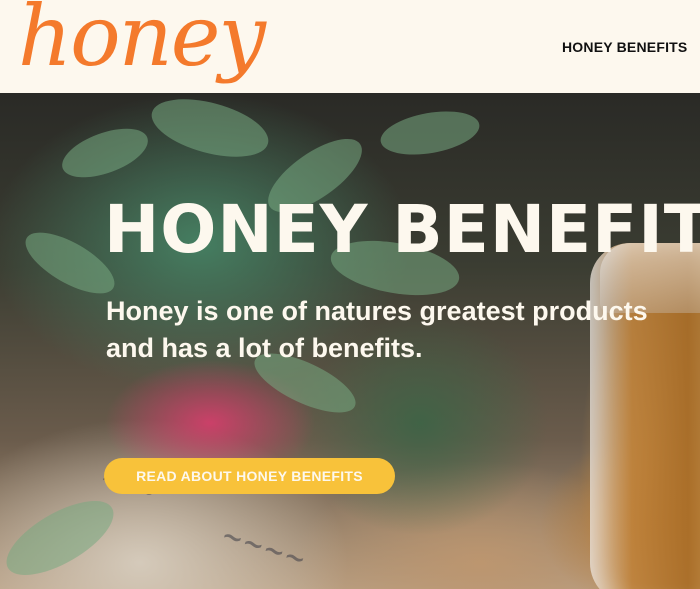  I want to click on nav-link-honey-benefits: HONEY BENEFITS, so click(624, 47).